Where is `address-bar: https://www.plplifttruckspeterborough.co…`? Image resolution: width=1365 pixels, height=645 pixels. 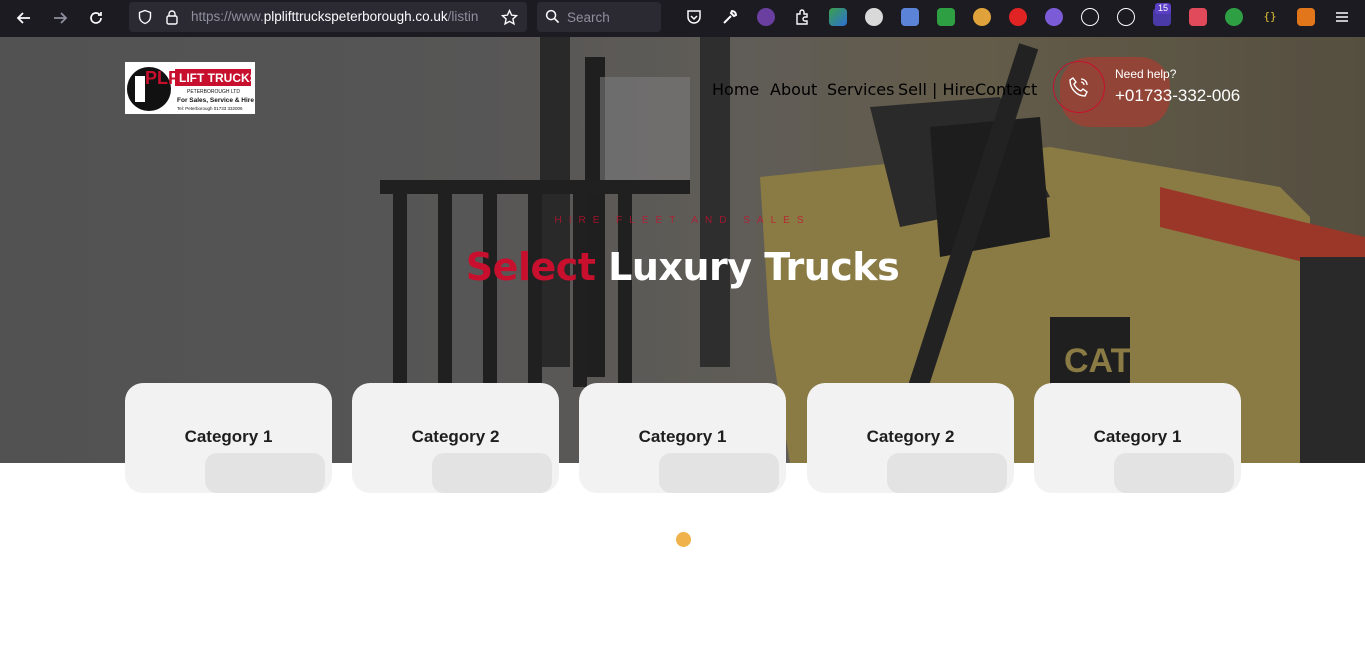
address-bar: https://www.plplifttruckspeterborough.co… is located at coordinates (328, 17).